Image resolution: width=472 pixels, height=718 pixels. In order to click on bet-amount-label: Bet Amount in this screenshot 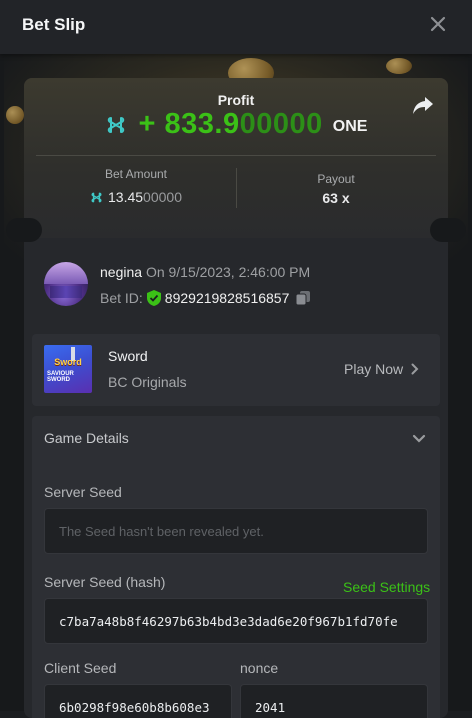, I will do `click(136, 174)`.